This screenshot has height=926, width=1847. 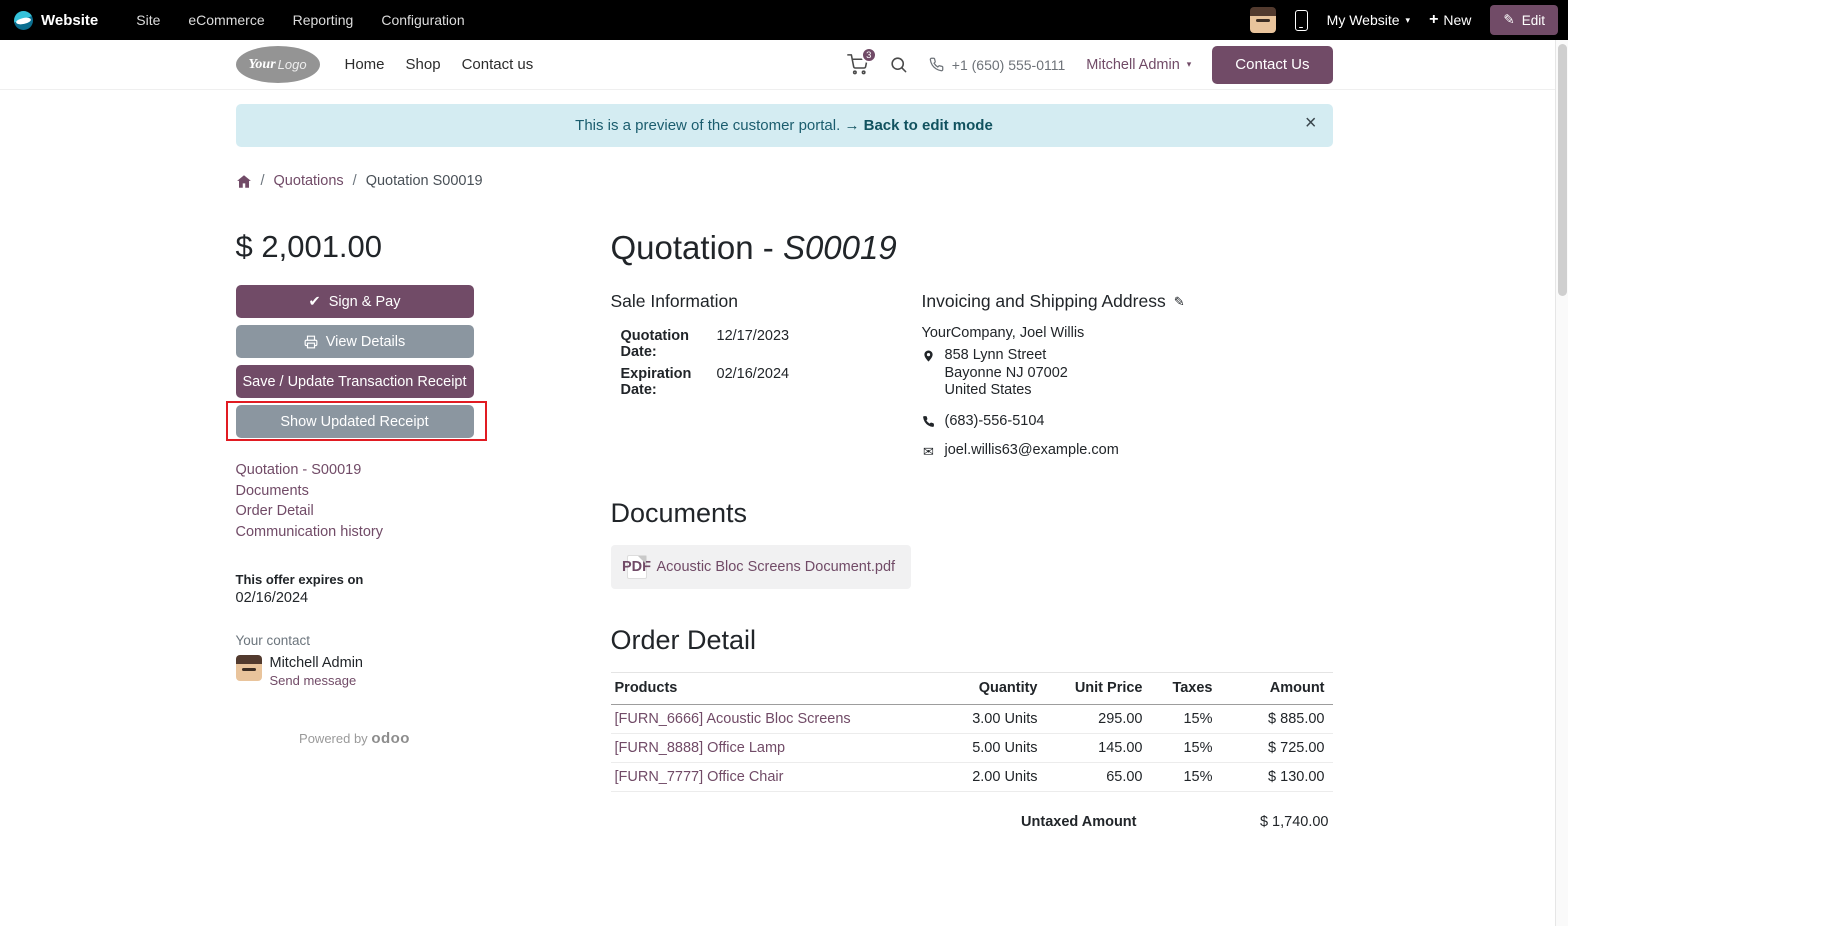 I want to click on close-icon: ×, so click(x=1311, y=123).